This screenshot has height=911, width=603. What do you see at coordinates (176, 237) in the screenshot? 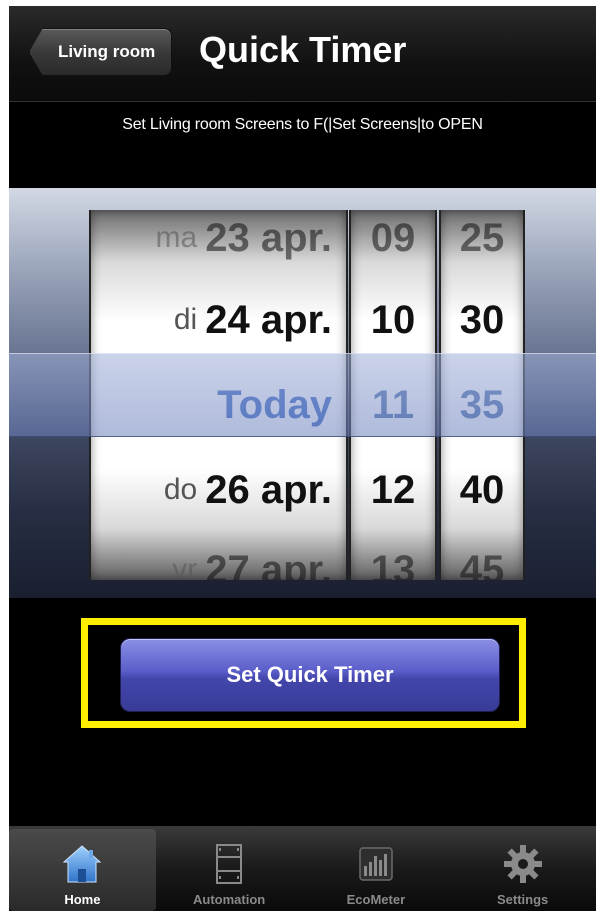
I see `weekday-label: ma` at bounding box center [176, 237].